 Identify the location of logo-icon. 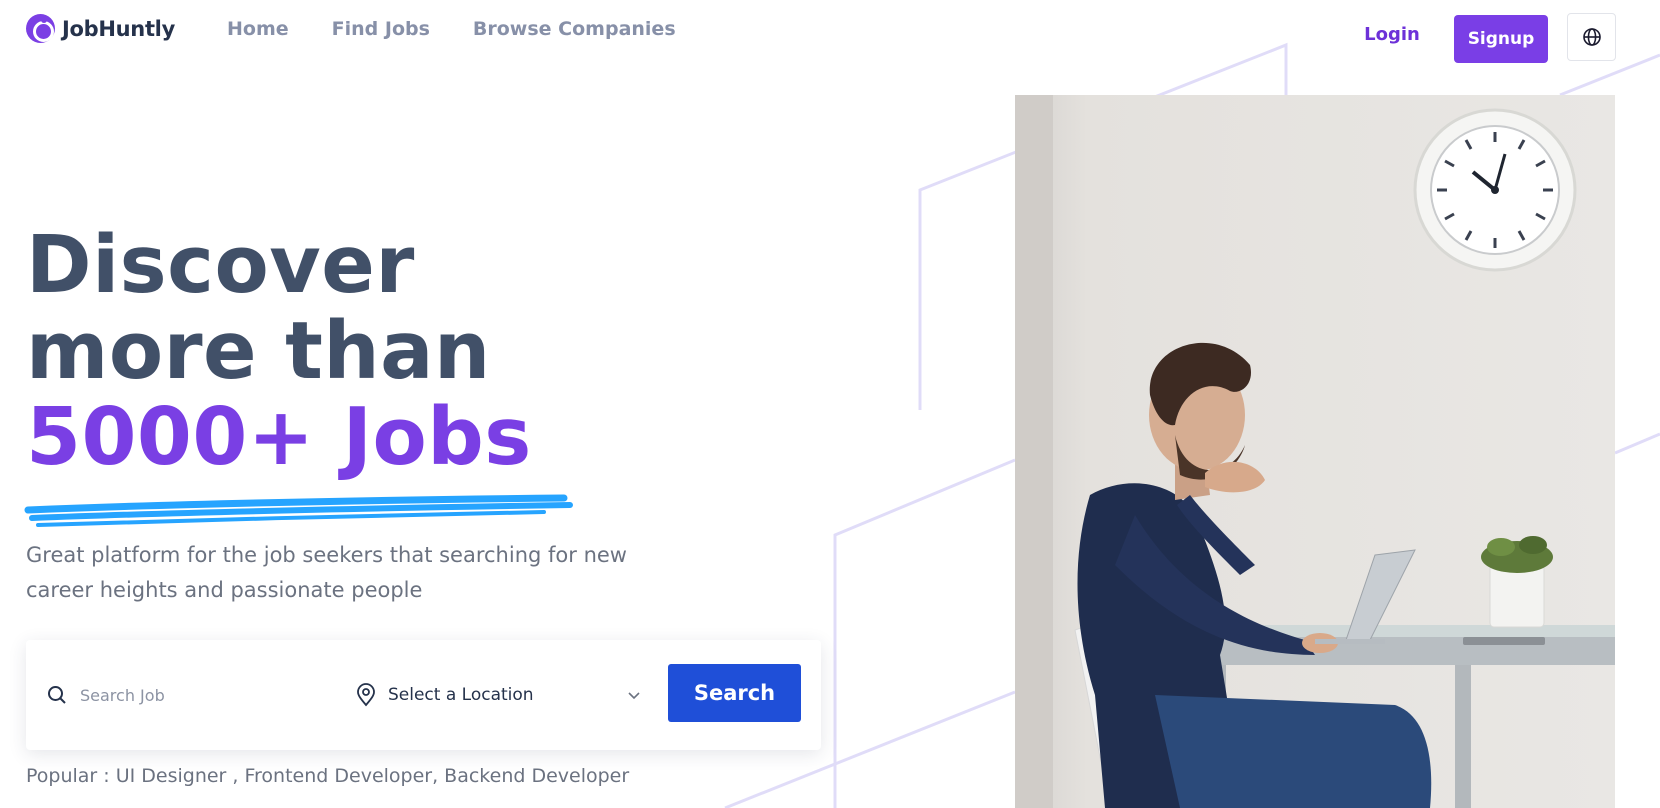
(40, 28).